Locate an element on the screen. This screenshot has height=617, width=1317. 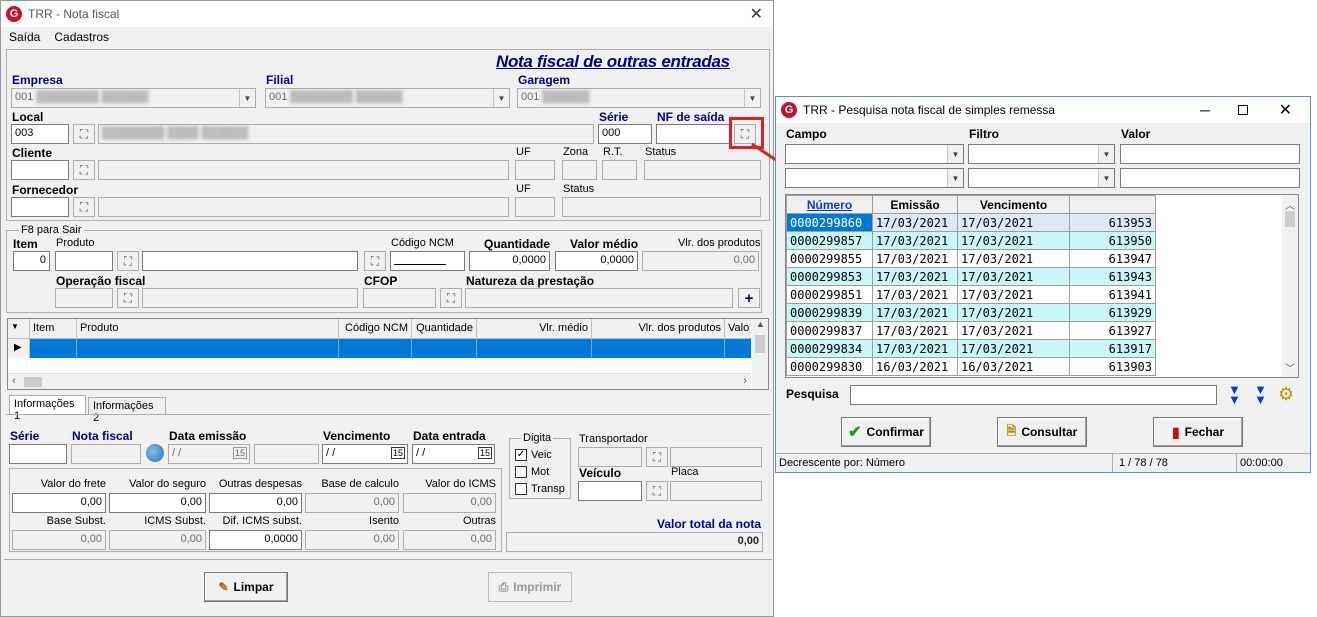
grid-header-item: Item is located at coordinates (53, 329).